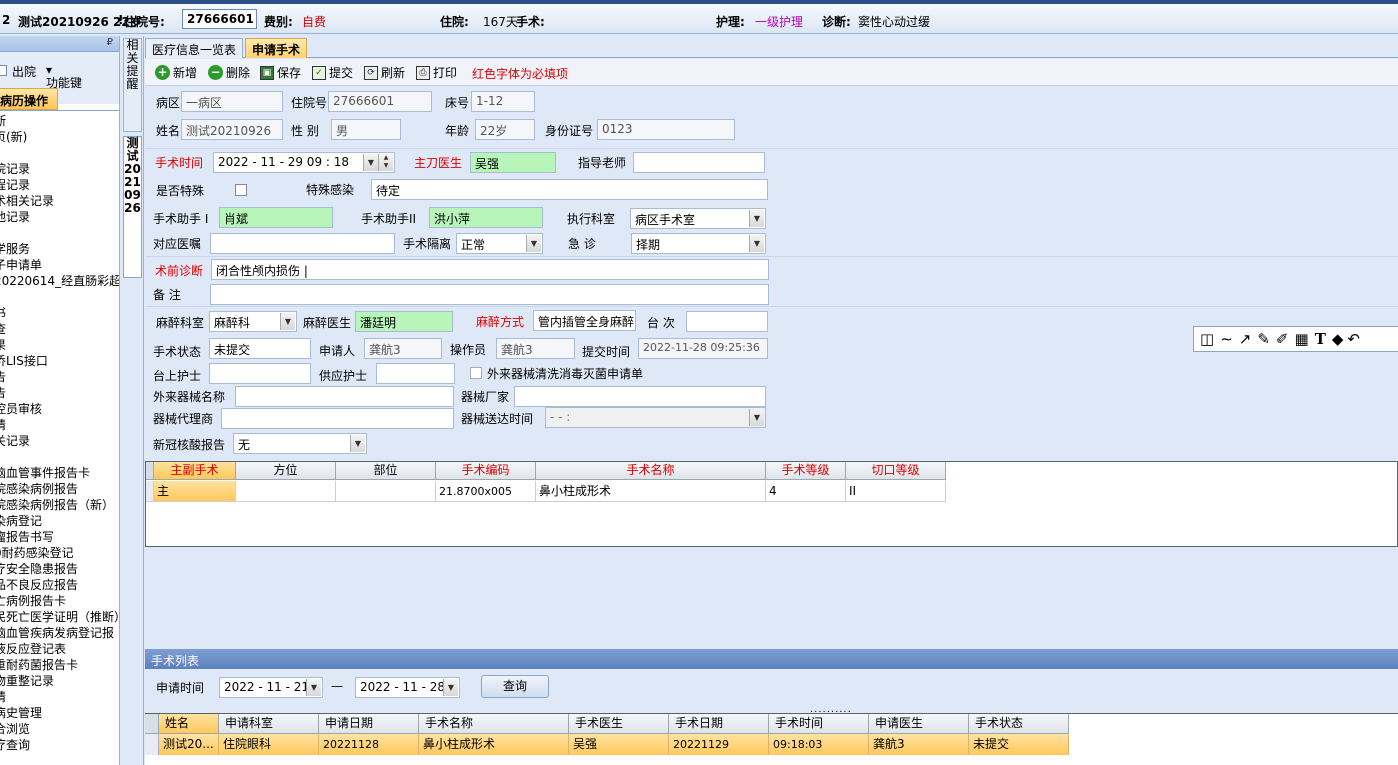 Image resolution: width=1398 pixels, height=765 pixels. I want to click on record-tree-item: 院记录, so click(59, 169).